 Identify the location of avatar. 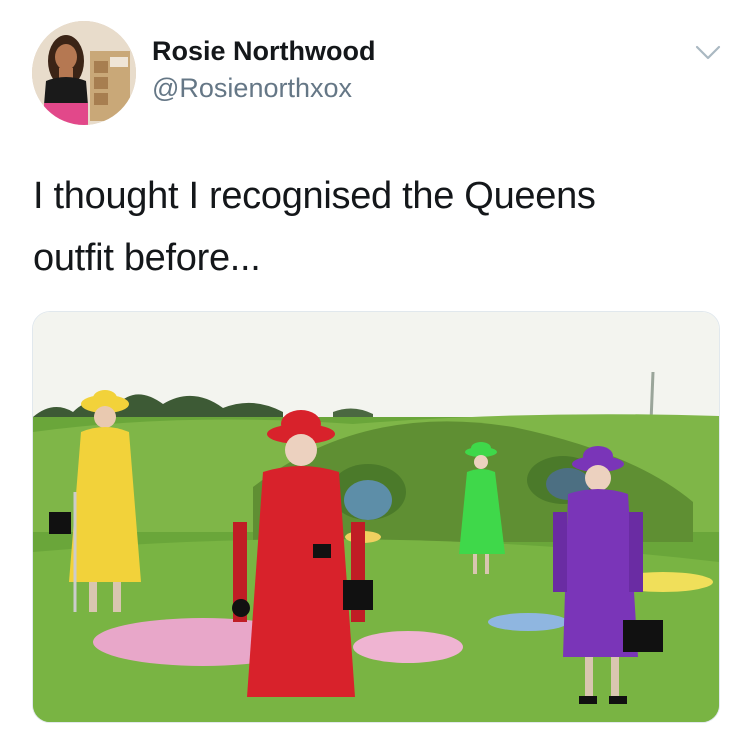
(84, 73).